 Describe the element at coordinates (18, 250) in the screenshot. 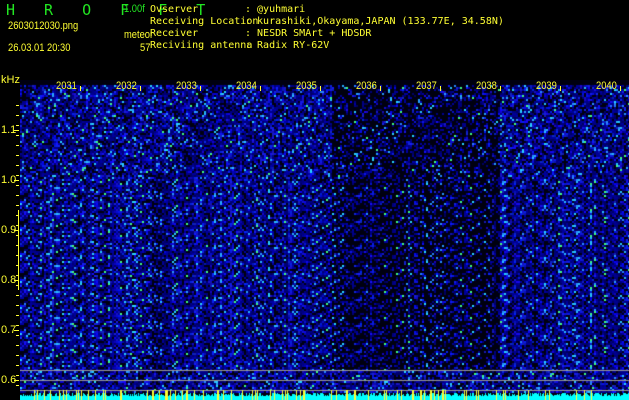

I see `axis-line` at that location.